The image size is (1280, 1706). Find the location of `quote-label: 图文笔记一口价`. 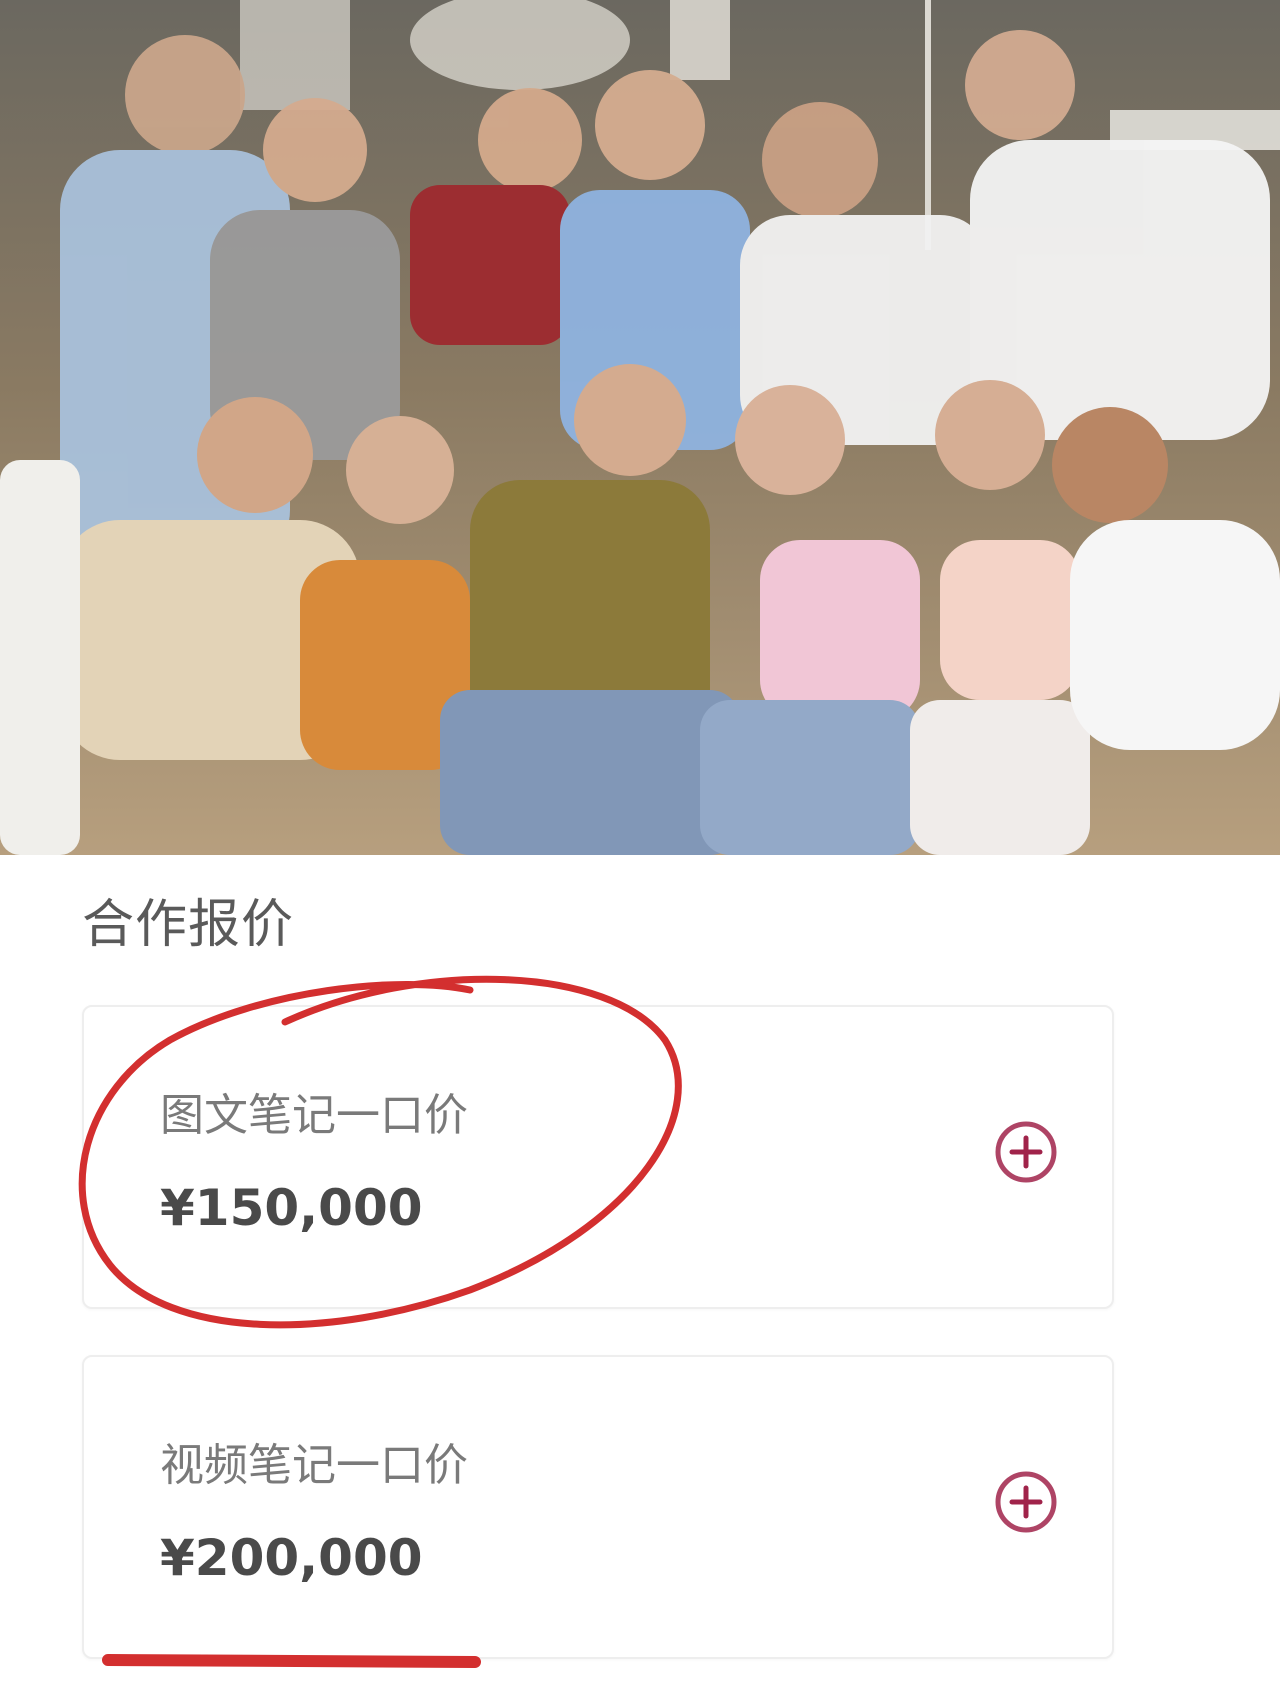

quote-label: 图文笔记一口价 is located at coordinates (314, 1115).